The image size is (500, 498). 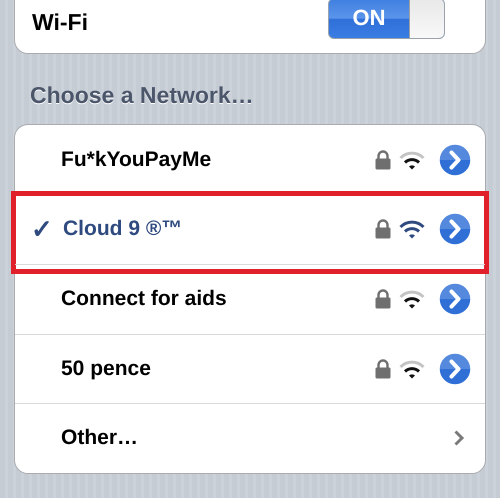 I want to click on network-row: ✓ Cloud 9 ®™, so click(x=250, y=229).